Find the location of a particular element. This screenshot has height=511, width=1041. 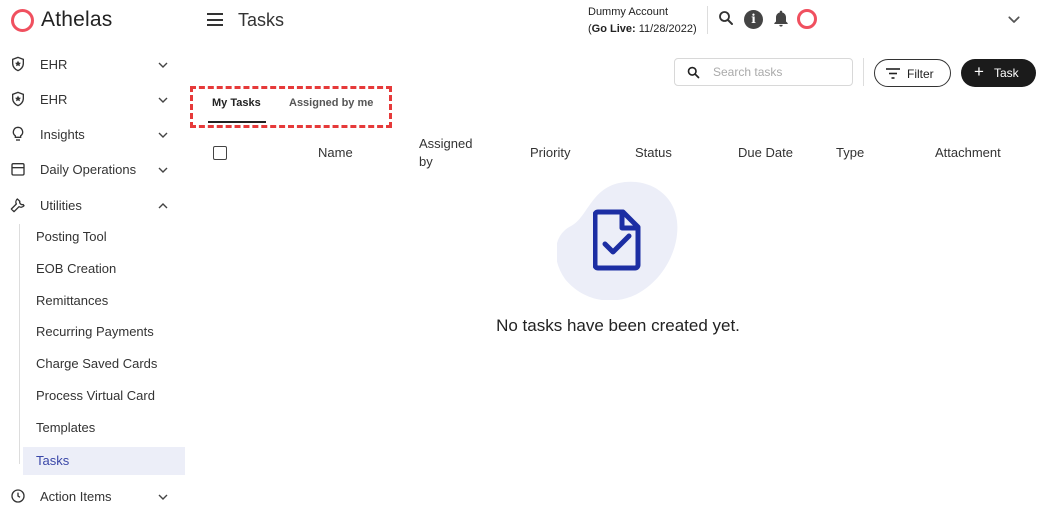

go-live-line: (Go Live: 11/28/2022) is located at coordinates (642, 29).